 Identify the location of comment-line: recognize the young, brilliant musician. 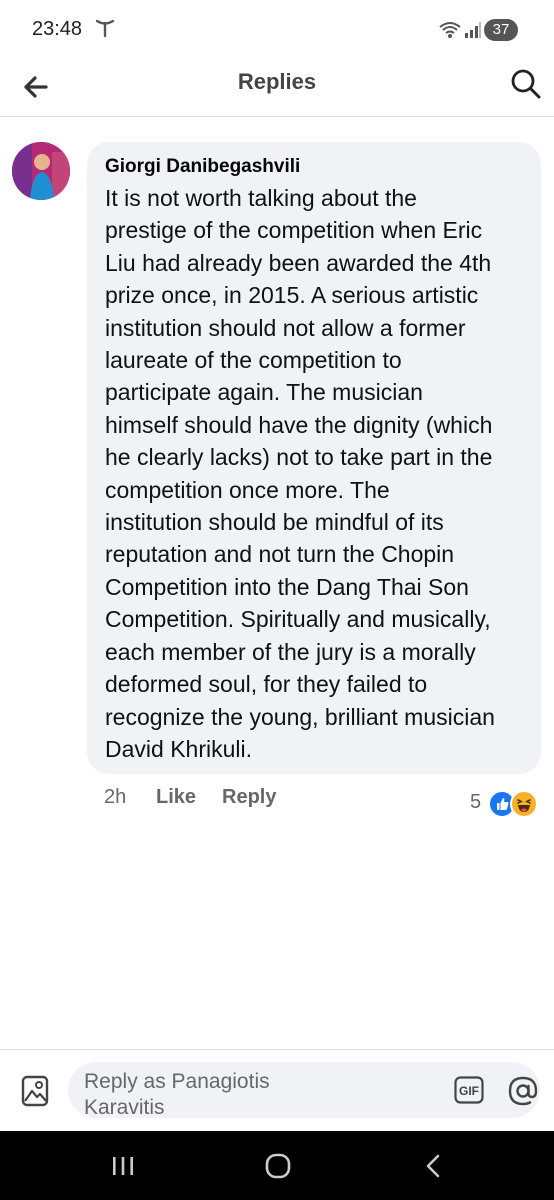
(300, 716).